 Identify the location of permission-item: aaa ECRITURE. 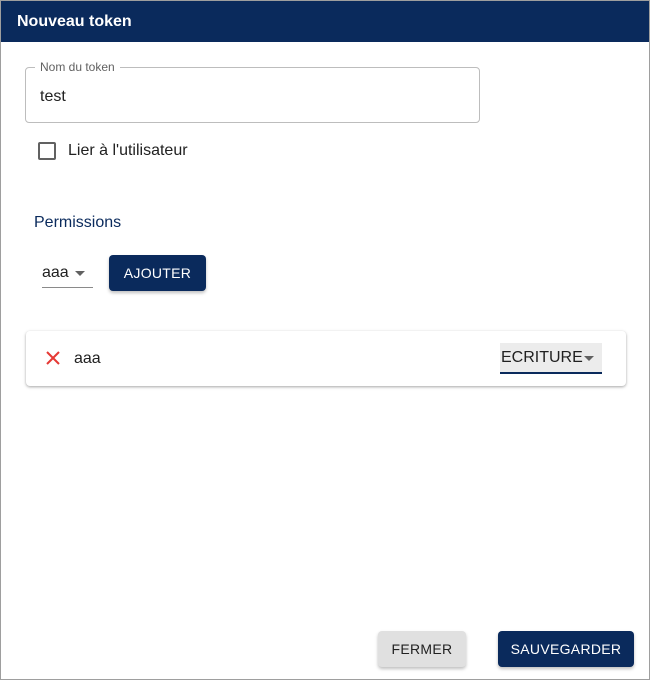
(326, 358).